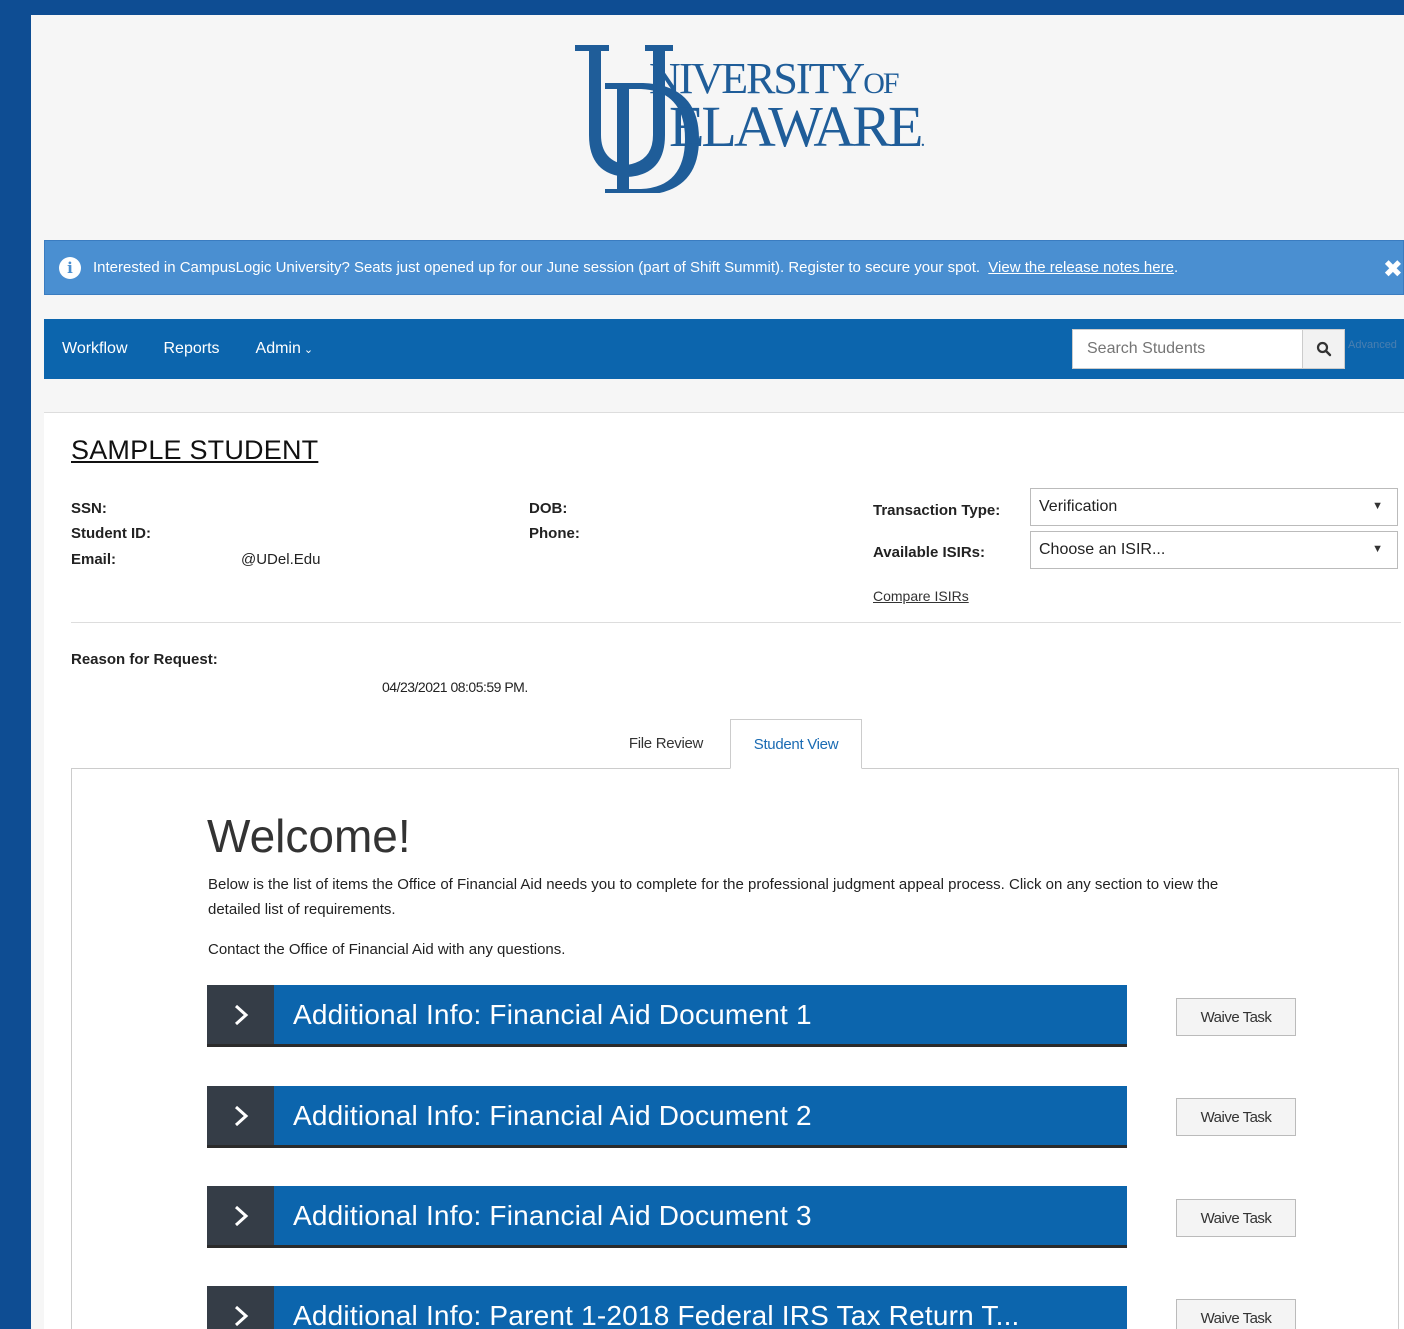  Describe the element at coordinates (797, 126) in the screenshot. I see `logo-delaware-text: ELAWARE.` at that location.